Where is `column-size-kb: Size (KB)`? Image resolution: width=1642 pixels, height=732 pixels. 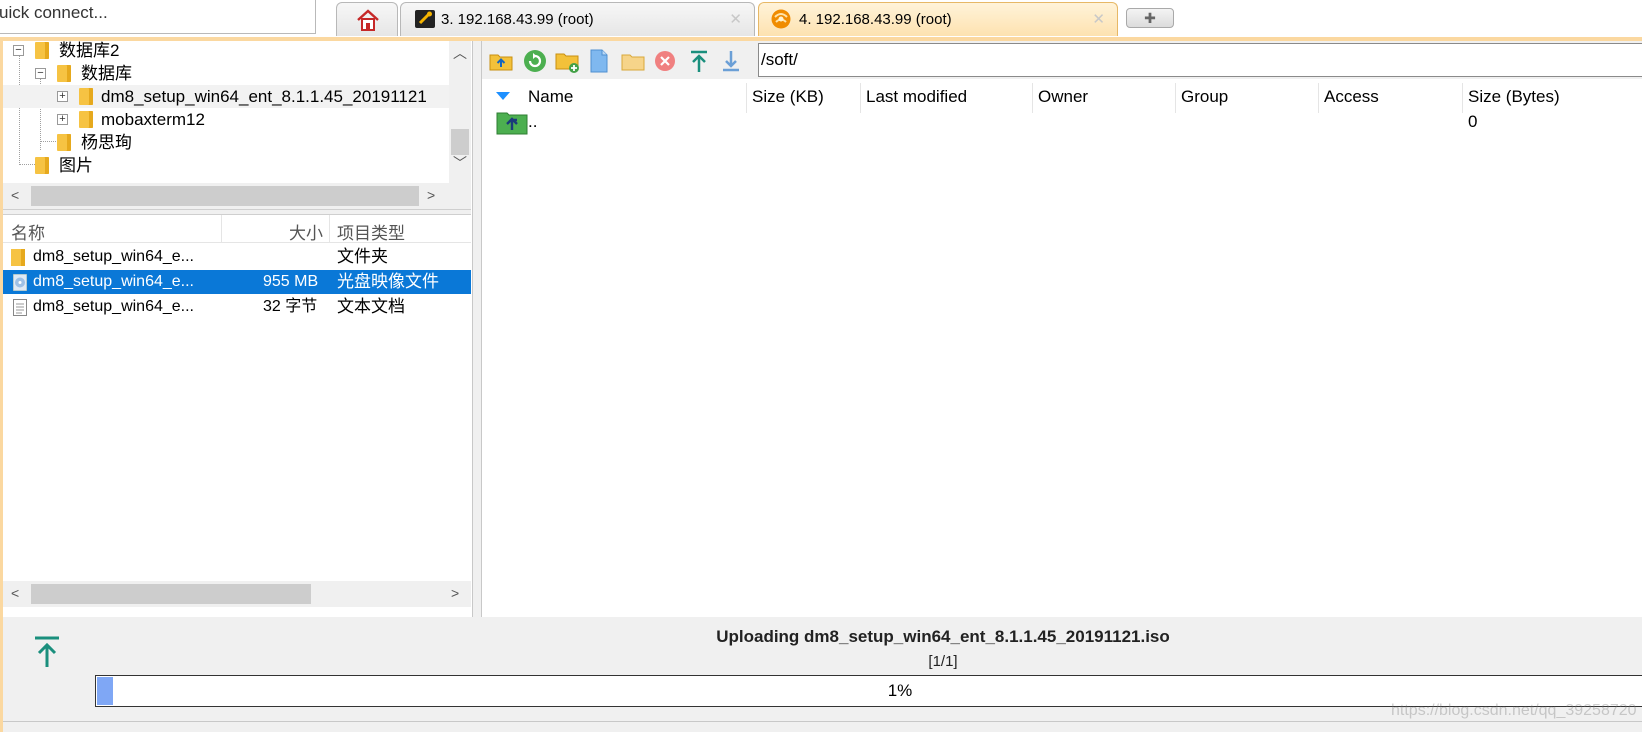
column-size-kb: Size (KB) is located at coordinates (788, 97).